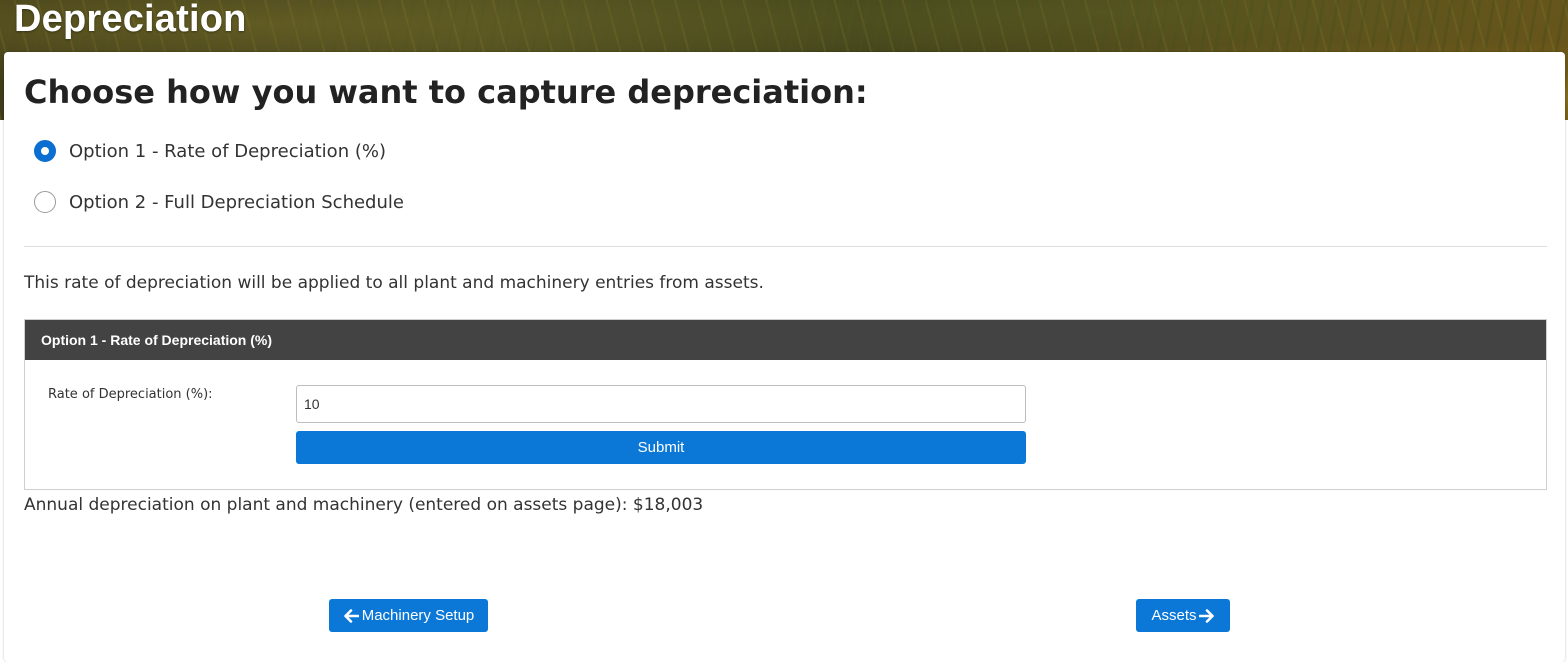 This screenshot has height=662, width=1568. I want to click on assets-button: Assets, so click(1183, 615).